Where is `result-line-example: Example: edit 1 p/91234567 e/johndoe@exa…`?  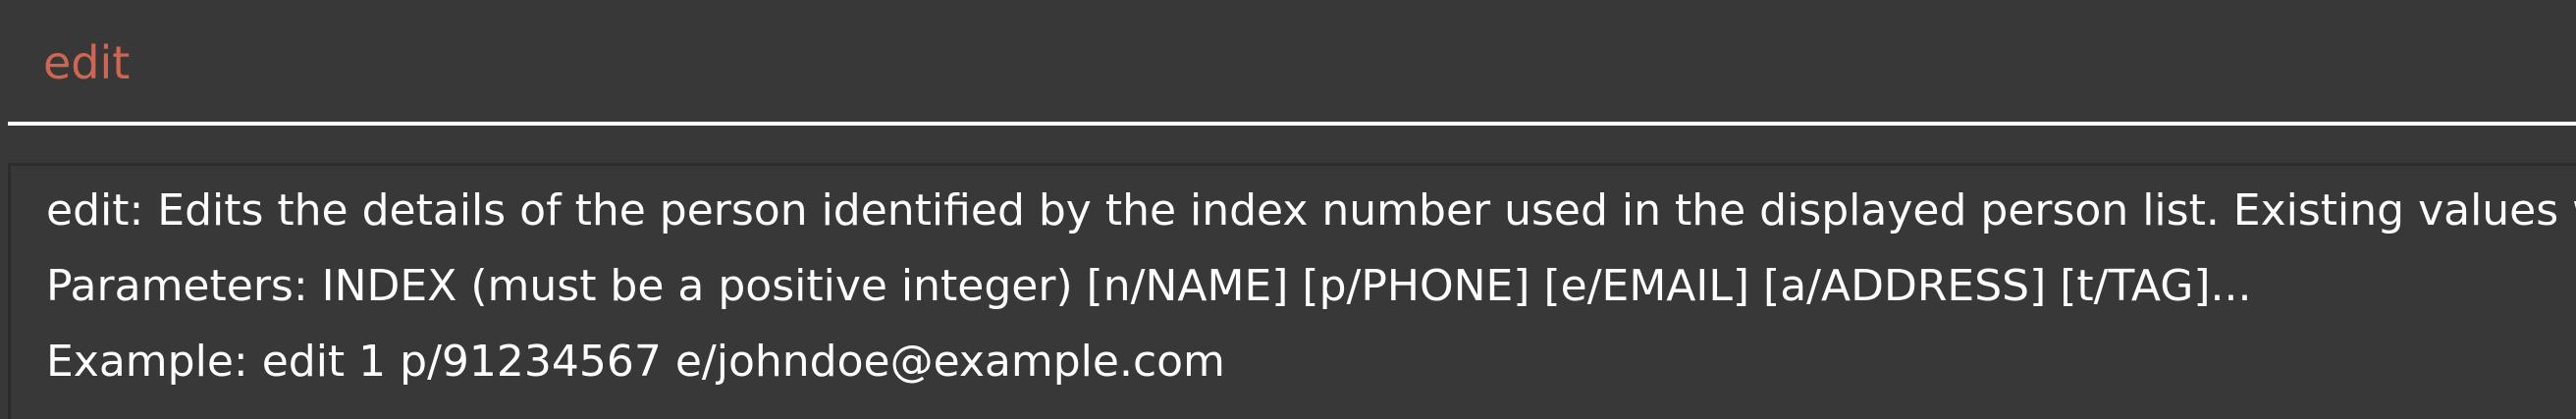 result-line-example: Example: edit 1 p/91234567 e/johndoe@exa… is located at coordinates (635, 362).